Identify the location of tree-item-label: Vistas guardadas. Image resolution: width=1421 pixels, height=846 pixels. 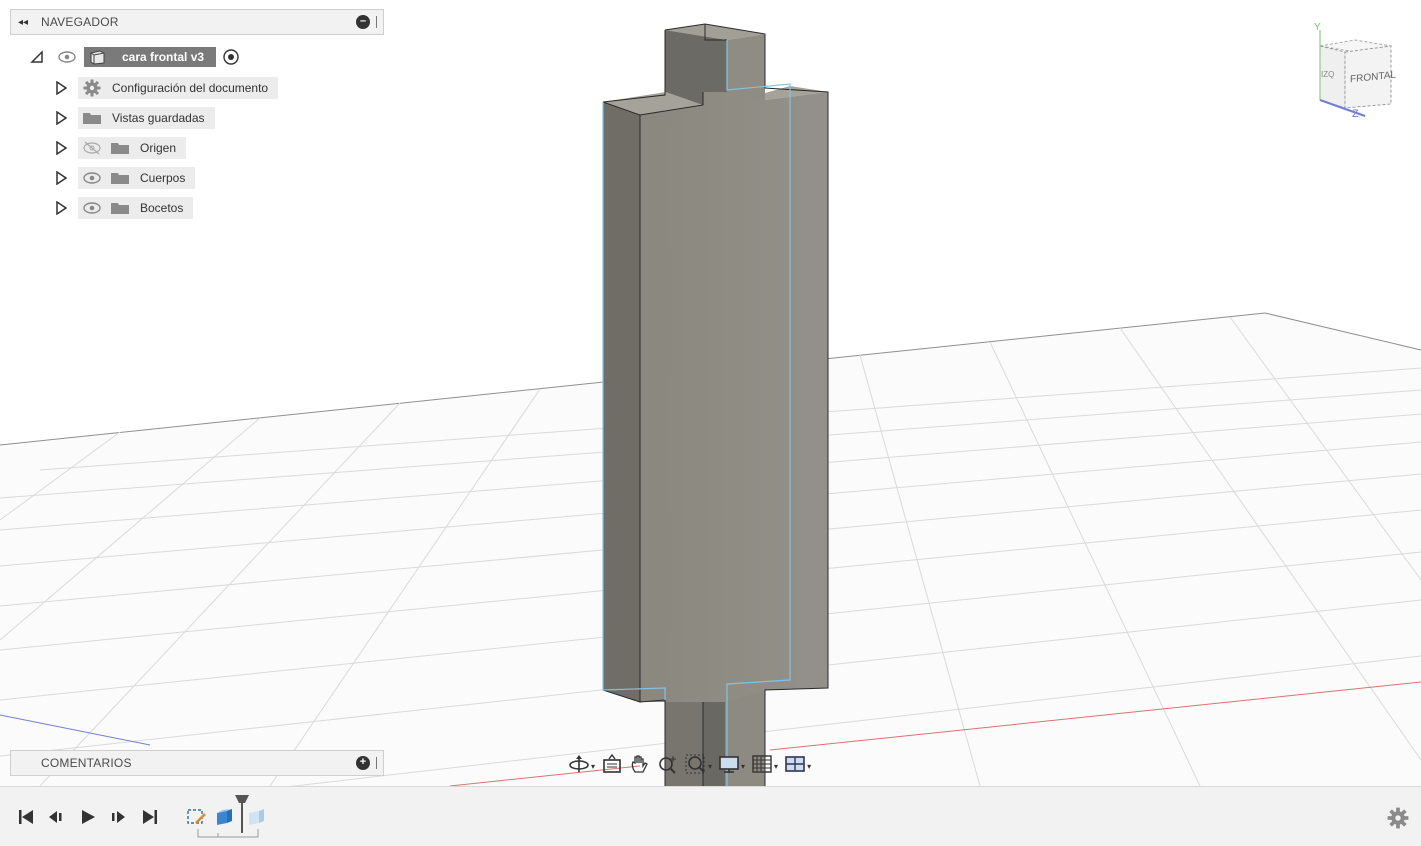
(158, 118).